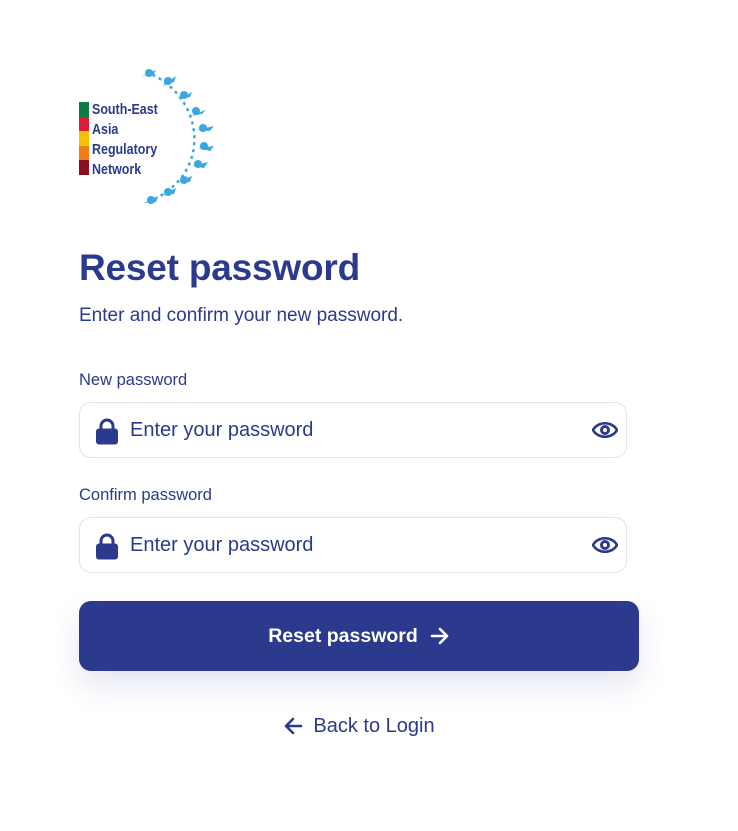 This screenshot has width=738, height=831. I want to click on back-to-login-link: Back to Login, so click(369, 726).